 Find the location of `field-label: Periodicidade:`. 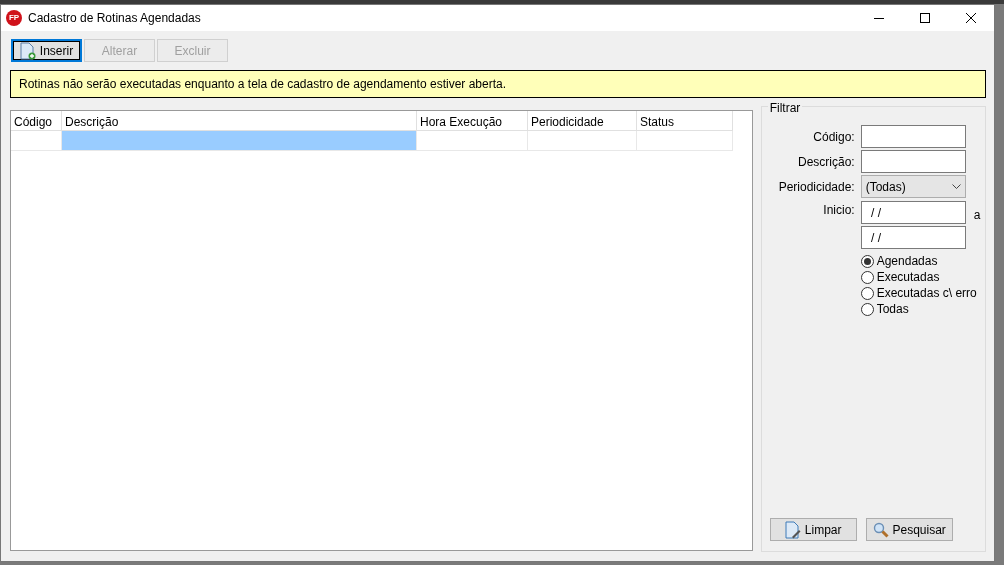

field-label: Periodicidade: is located at coordinates (816, 187).